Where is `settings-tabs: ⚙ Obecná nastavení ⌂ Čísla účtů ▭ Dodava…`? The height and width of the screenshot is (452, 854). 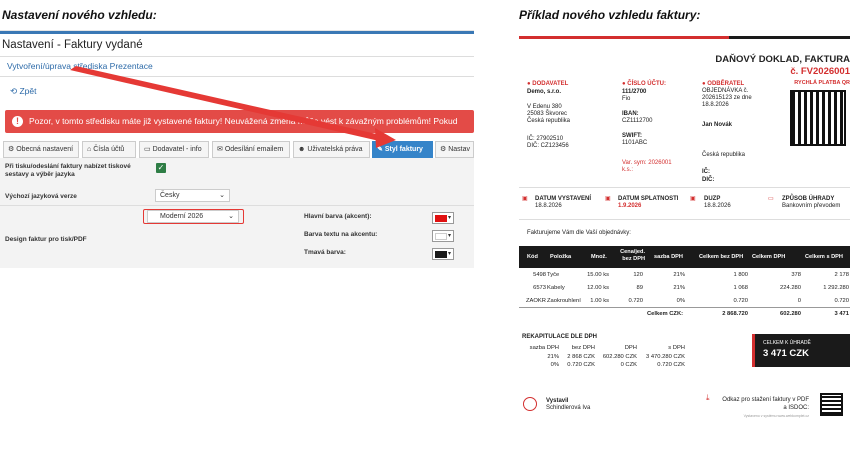
settings-tabs: ⚙ Obecná nastavení ⌂ Čísla účtů ▭ Dodava… is located at coordinates (238, 149).